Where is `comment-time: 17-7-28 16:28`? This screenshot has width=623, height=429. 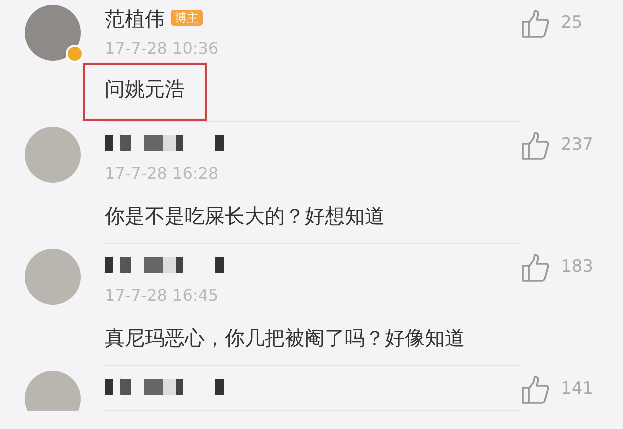 comment-time: 17-7-28 16:28 is located at coordinates (162, 174).